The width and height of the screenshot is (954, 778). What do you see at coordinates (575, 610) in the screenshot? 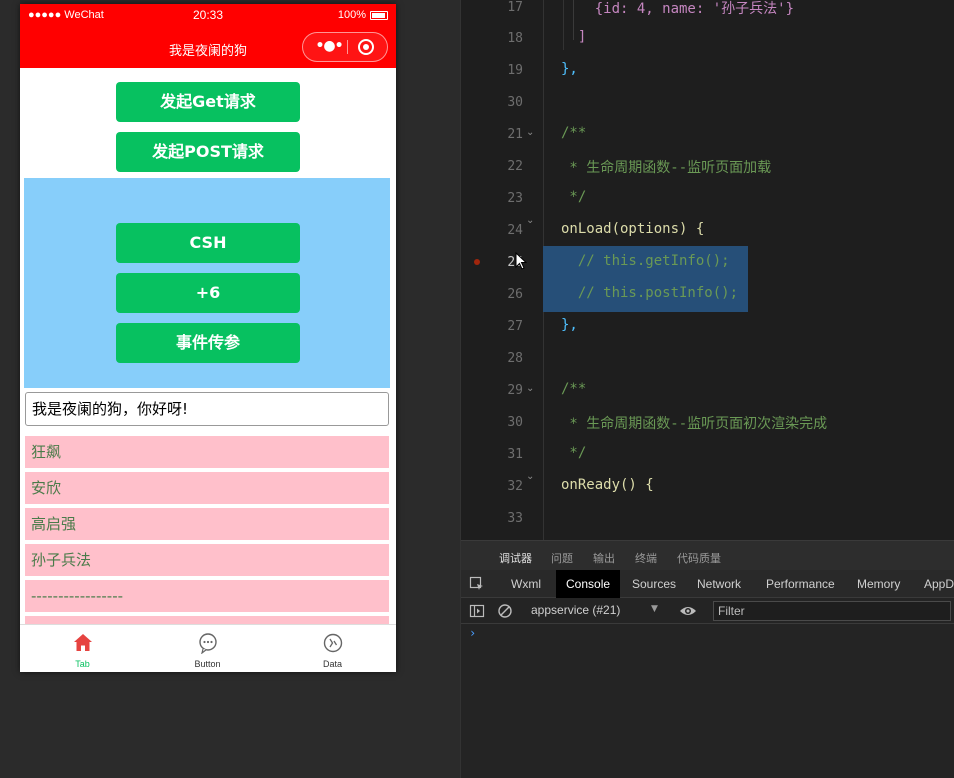
I see `context-select: appservice (#21)` at bounding box center [575, 610].